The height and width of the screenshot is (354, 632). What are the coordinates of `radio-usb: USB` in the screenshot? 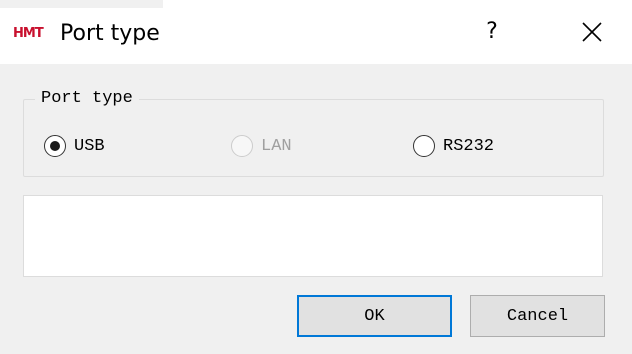 It's located at (74, 146).